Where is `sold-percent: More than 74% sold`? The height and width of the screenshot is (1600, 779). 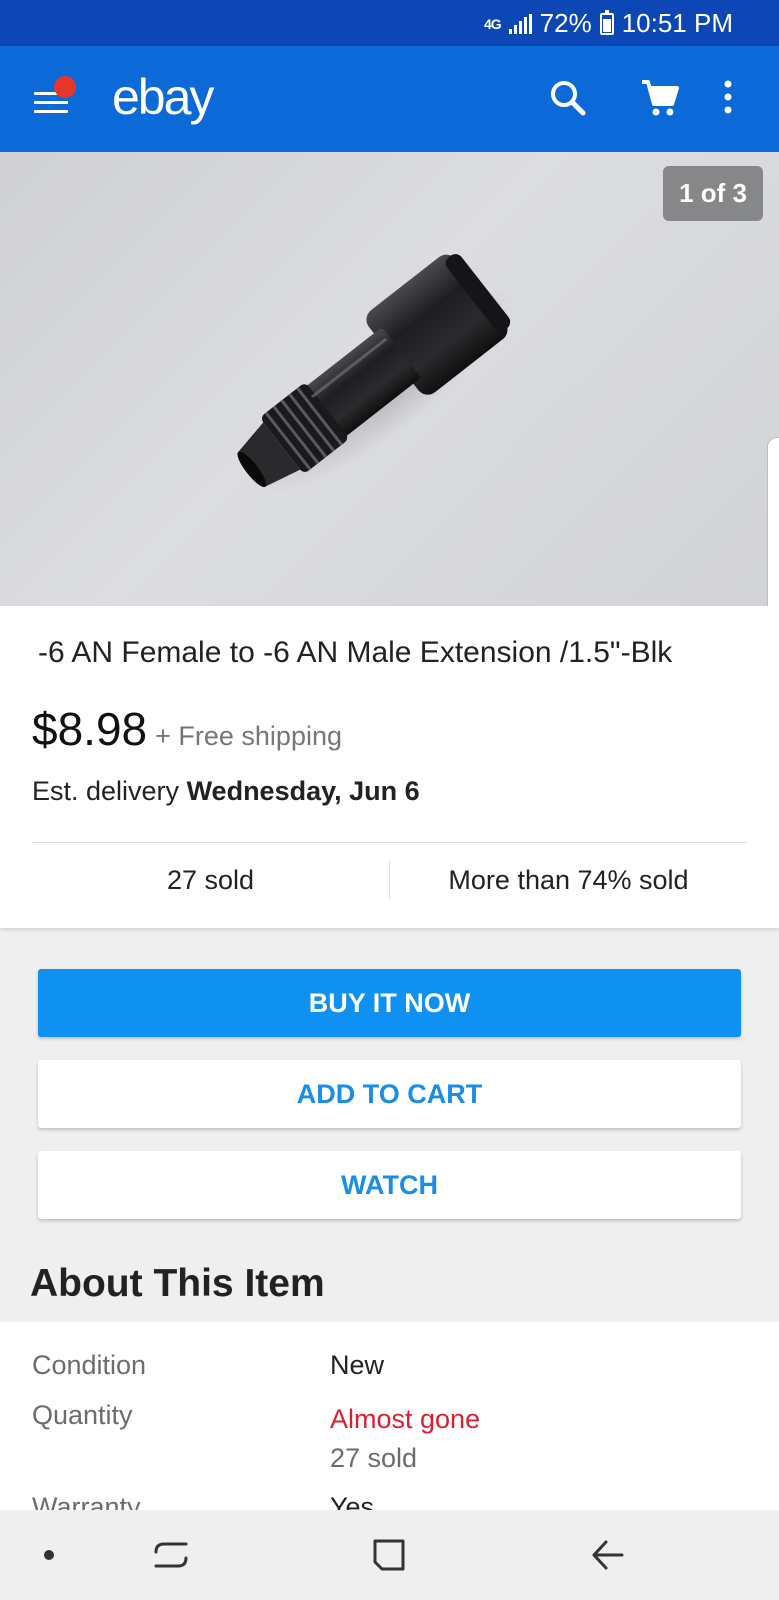
sold-percent: More than 74% sold is located at coordinates (568, 880).